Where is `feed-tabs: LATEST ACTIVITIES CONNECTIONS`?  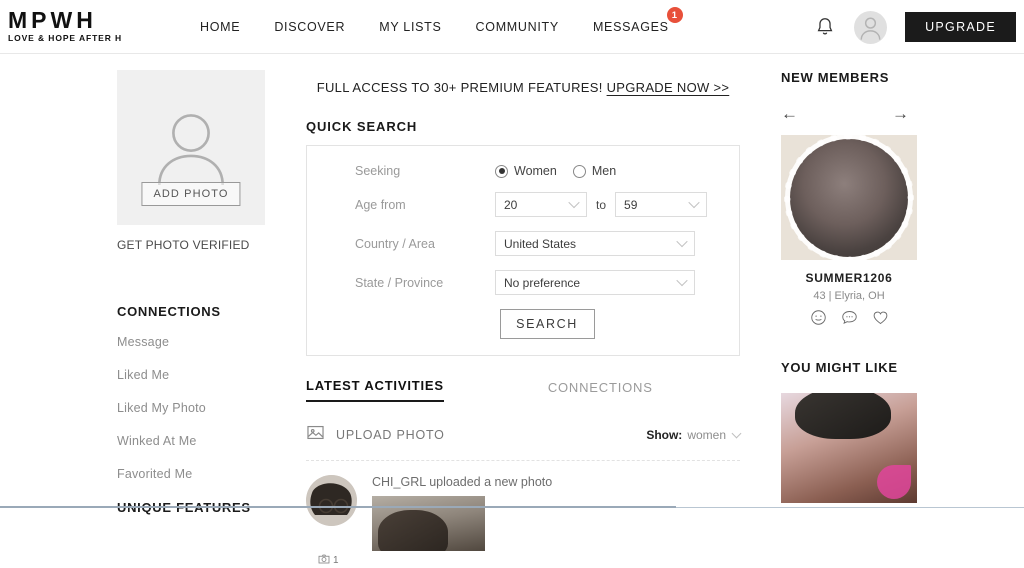
feed-tabs: LATEST ACTIVITIES CONNECTIONS is located at coordinates (523, 390).